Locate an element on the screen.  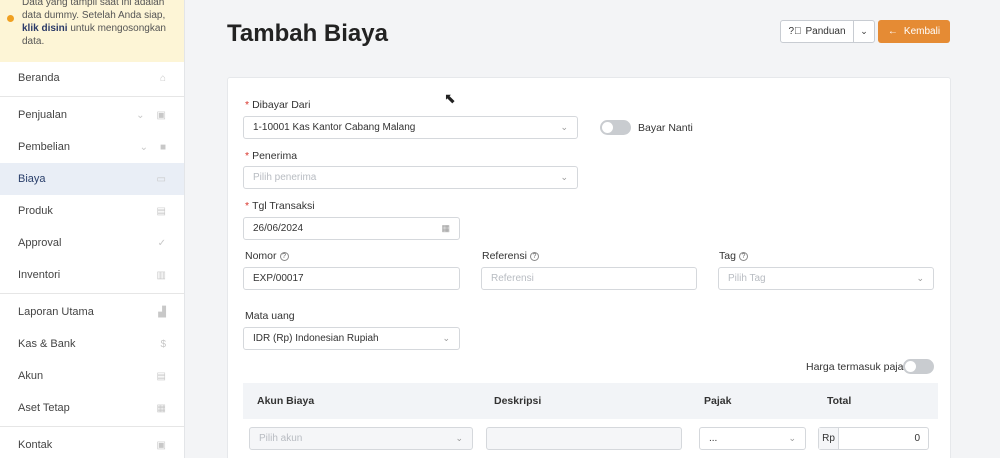
akun-biaya-select: Pilih akun ⌄ is located at coordinates (361, 438).